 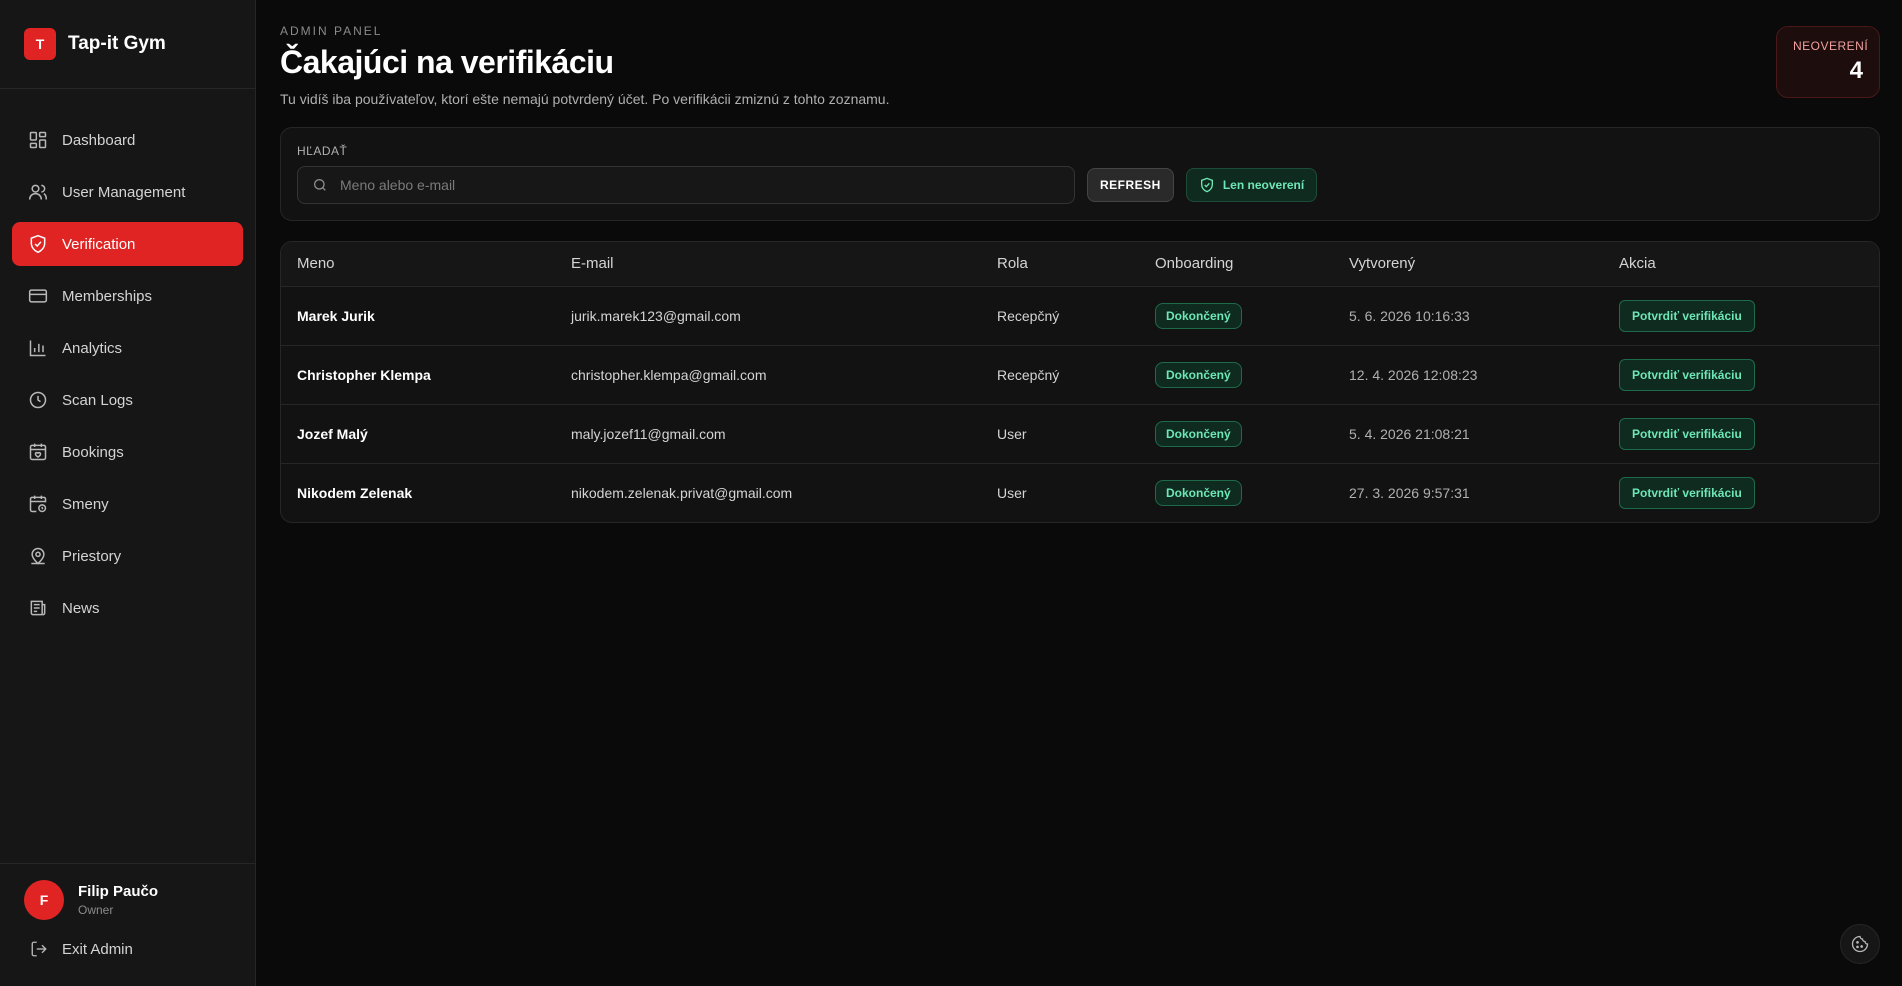 What do you see at coordinates (700, 185) in the screenshot?
I see `search-input` at bounding box center [700, 185].